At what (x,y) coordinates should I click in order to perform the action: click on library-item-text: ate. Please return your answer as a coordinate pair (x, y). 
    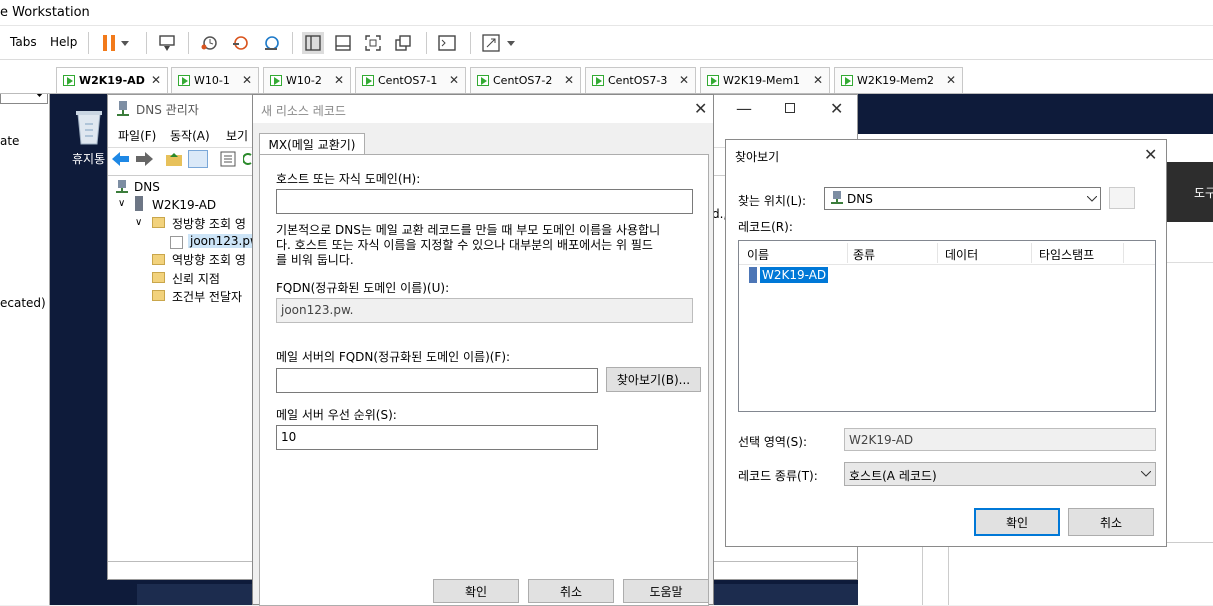
    Looking at the image, I should click on (9, 141).